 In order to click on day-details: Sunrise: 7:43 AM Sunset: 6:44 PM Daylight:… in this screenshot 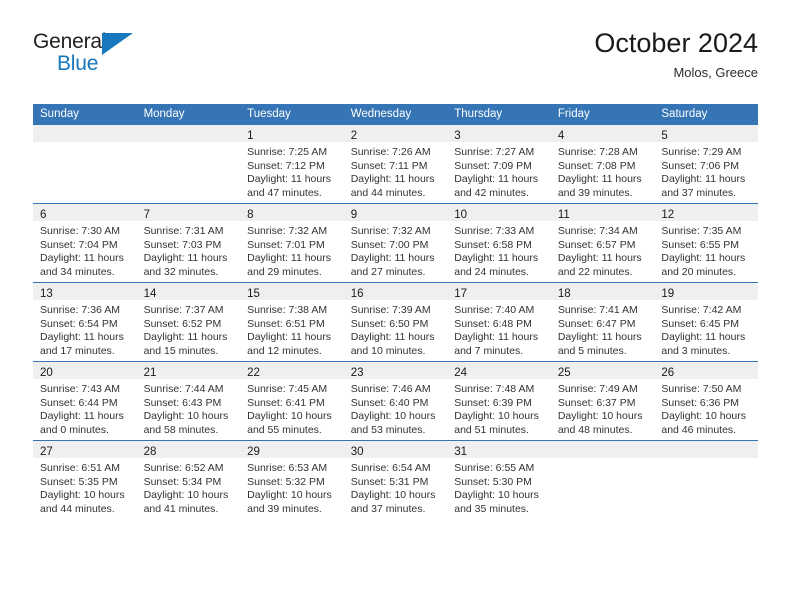, I will do `click(85, 408)`.